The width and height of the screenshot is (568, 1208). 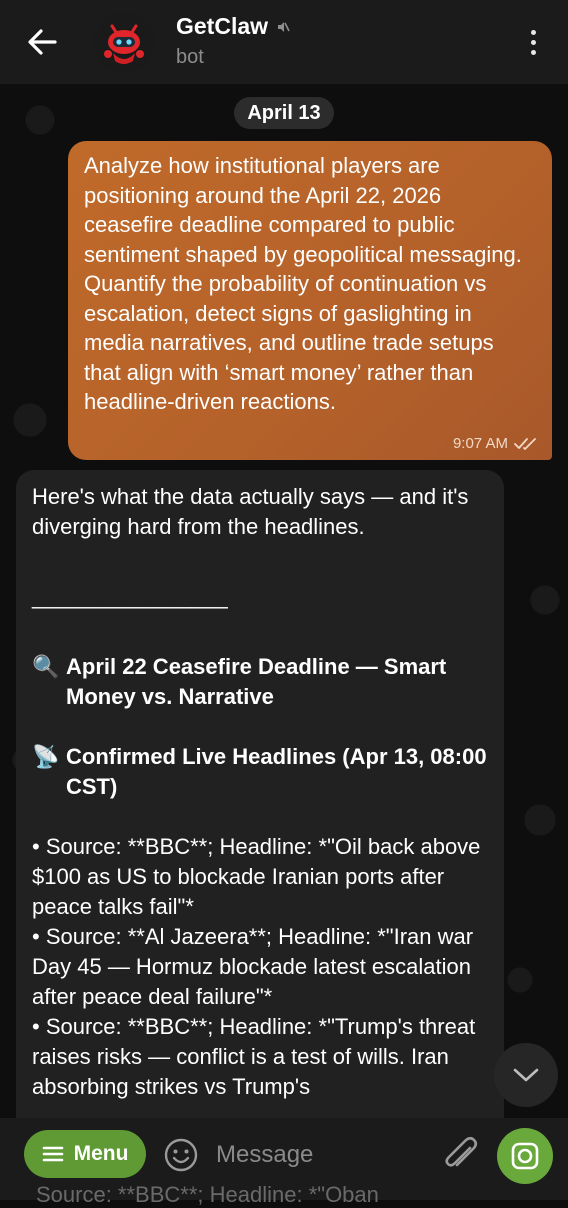 What do you see at coordinates (525, 443) in the screenshot?
I see `double-check-icon` at bounding box center [525, 443].